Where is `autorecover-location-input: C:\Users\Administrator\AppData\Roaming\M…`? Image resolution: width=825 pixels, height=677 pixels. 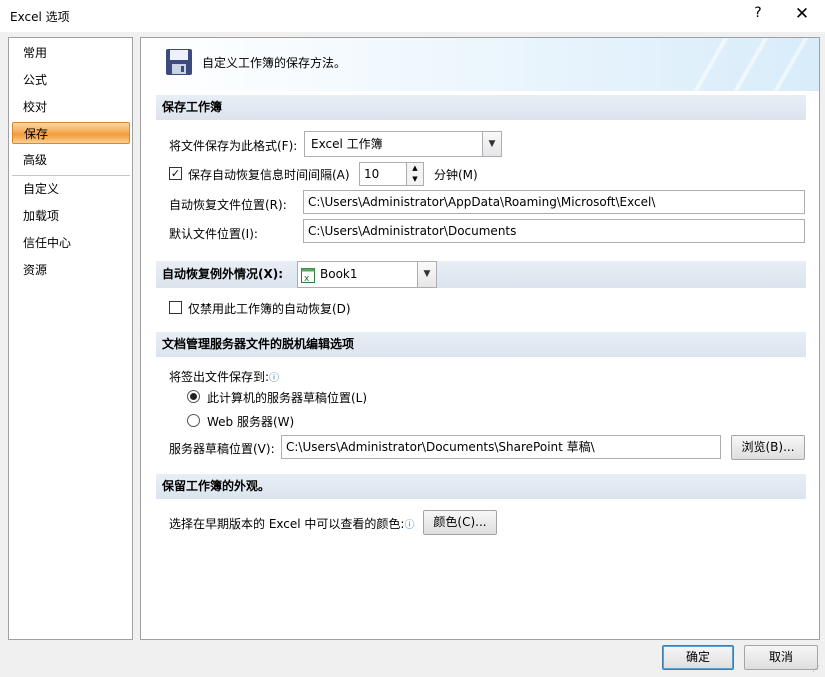
autorecover-location-input: C:\Users\Administrator\AppData\Roaming\M… is located at coordinates (554, 202).